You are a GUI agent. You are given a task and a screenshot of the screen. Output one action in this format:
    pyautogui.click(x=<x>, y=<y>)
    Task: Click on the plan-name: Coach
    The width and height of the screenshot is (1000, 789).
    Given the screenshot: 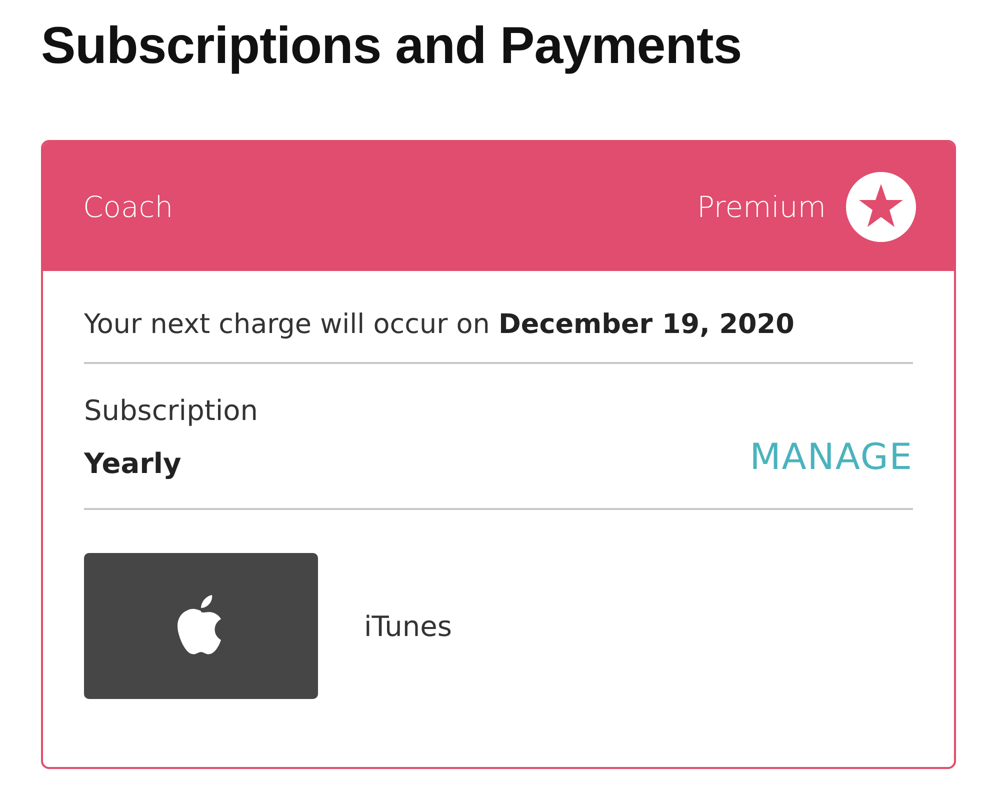 What is the action you would take?
    pyautogui.click(x=128, y=207)
    